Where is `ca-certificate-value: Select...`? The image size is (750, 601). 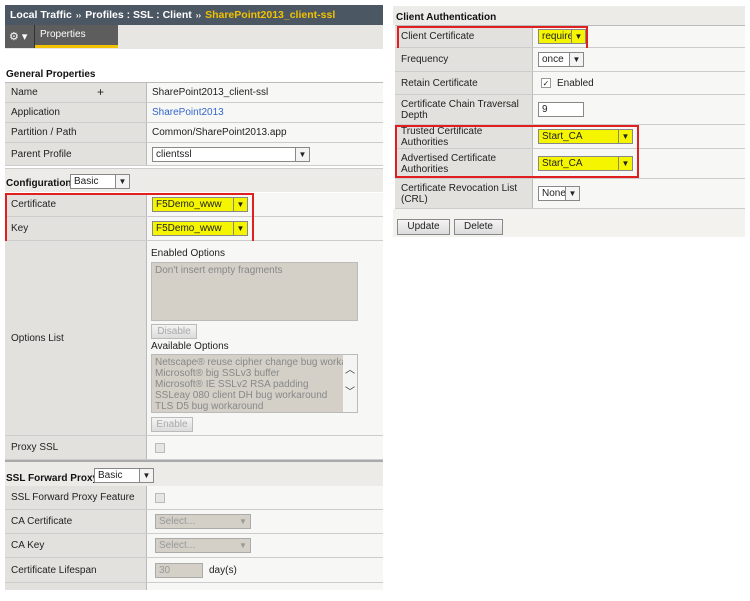
ca-certificate-value: Select... is located at coordinates (177, 521).